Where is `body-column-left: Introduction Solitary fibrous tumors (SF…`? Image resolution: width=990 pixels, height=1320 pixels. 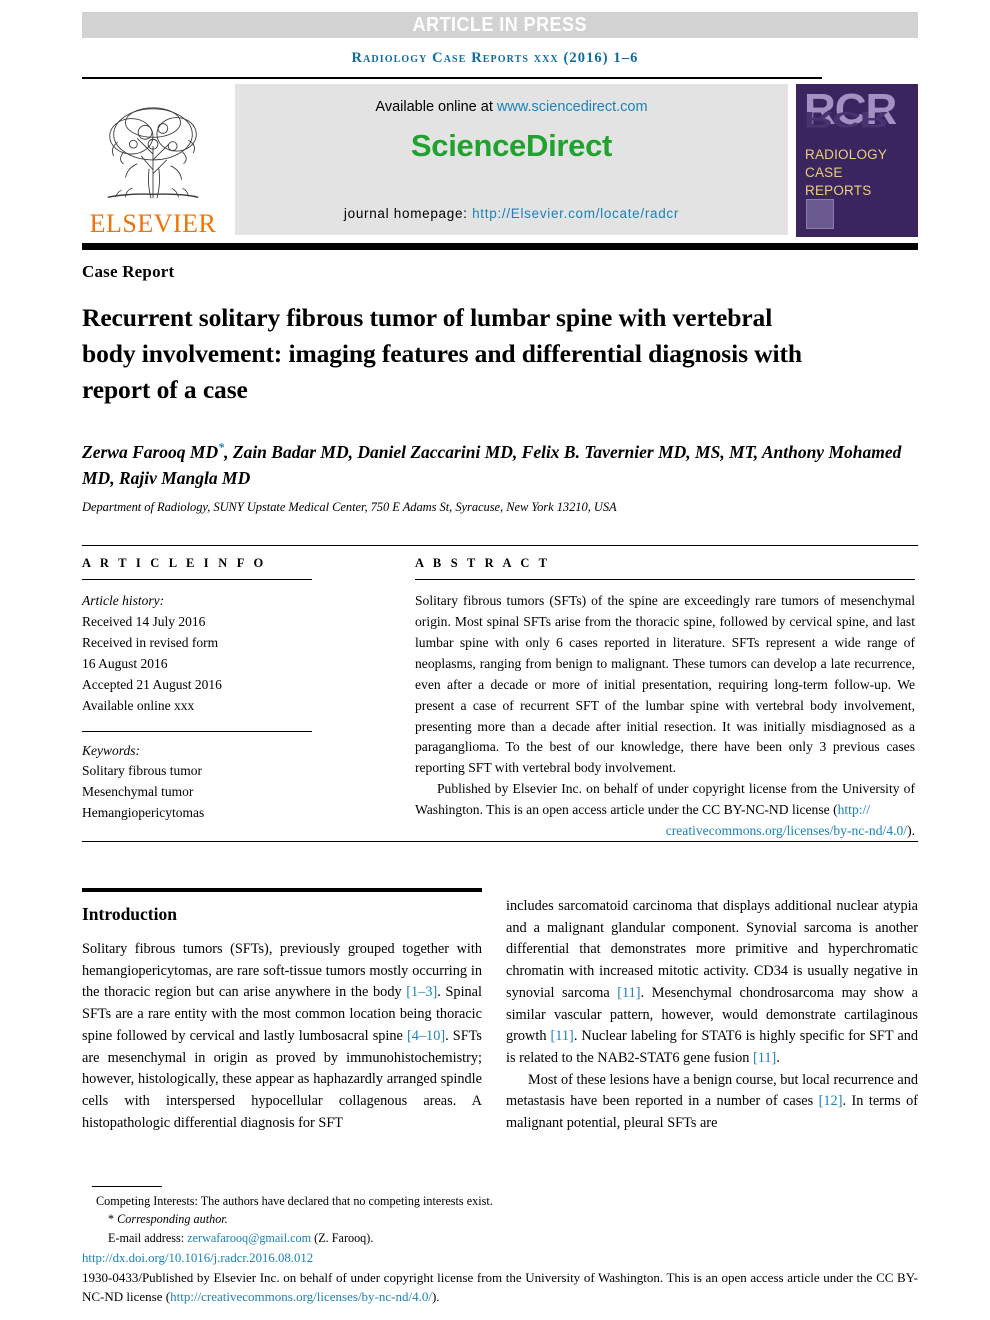
body-column-left: Introduction Solitary fibrous tumors (SF… is located at coordinates (282, 1015).